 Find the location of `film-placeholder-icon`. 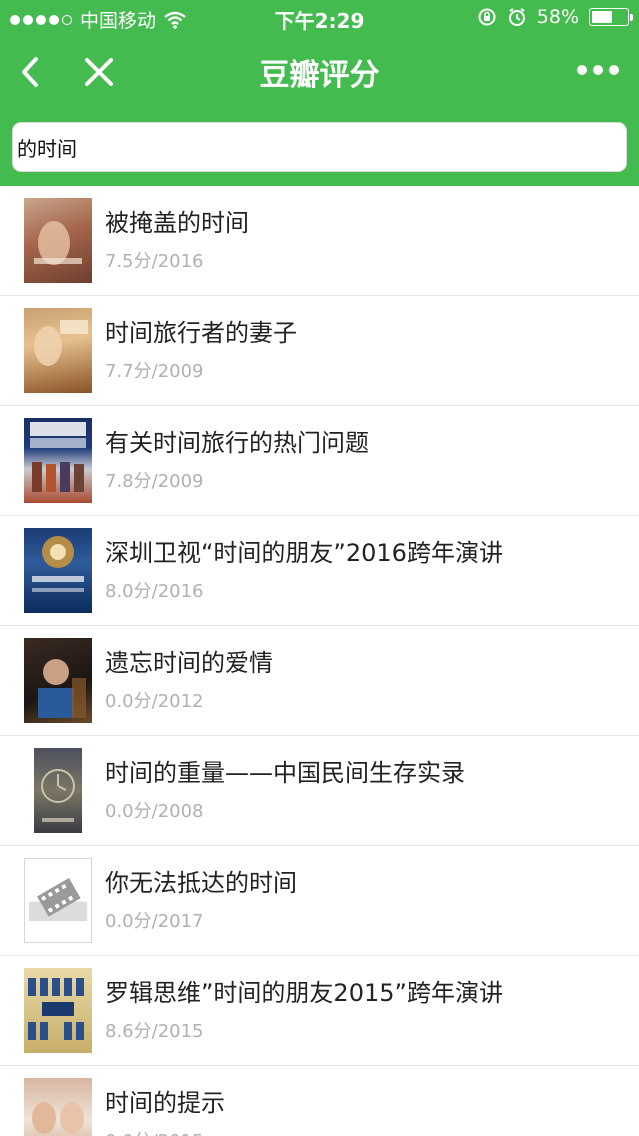

film-placeholder-icon is located at coordinates (58, 900).